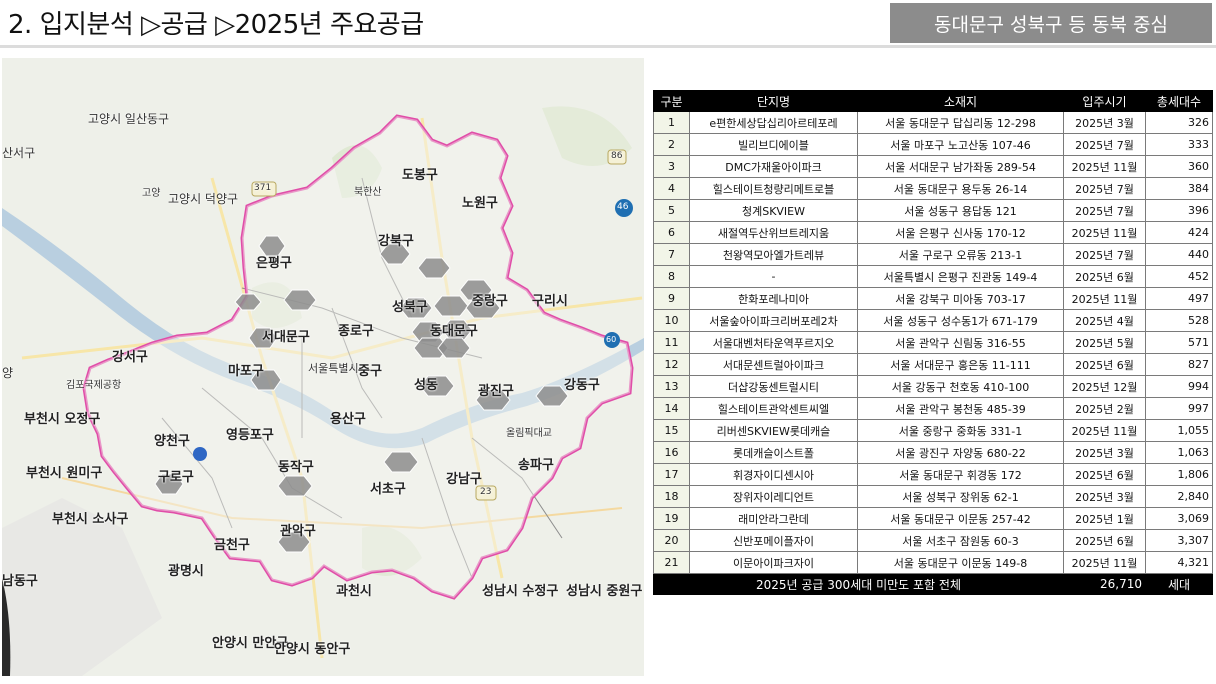 This screenshot has height=684, width=1216. Describe the element at coordinates (611, 339) in the screenshot. I see `road-60: 60` at that location.